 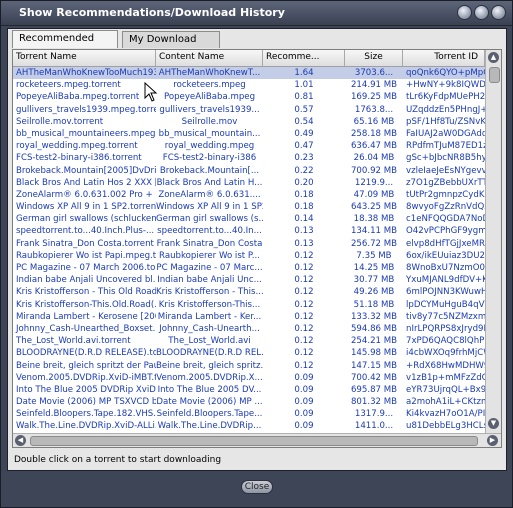 I want to click on cell-torrent-id: YxuMJANL9dfDV+KQPm, so click(x=445, y=280).